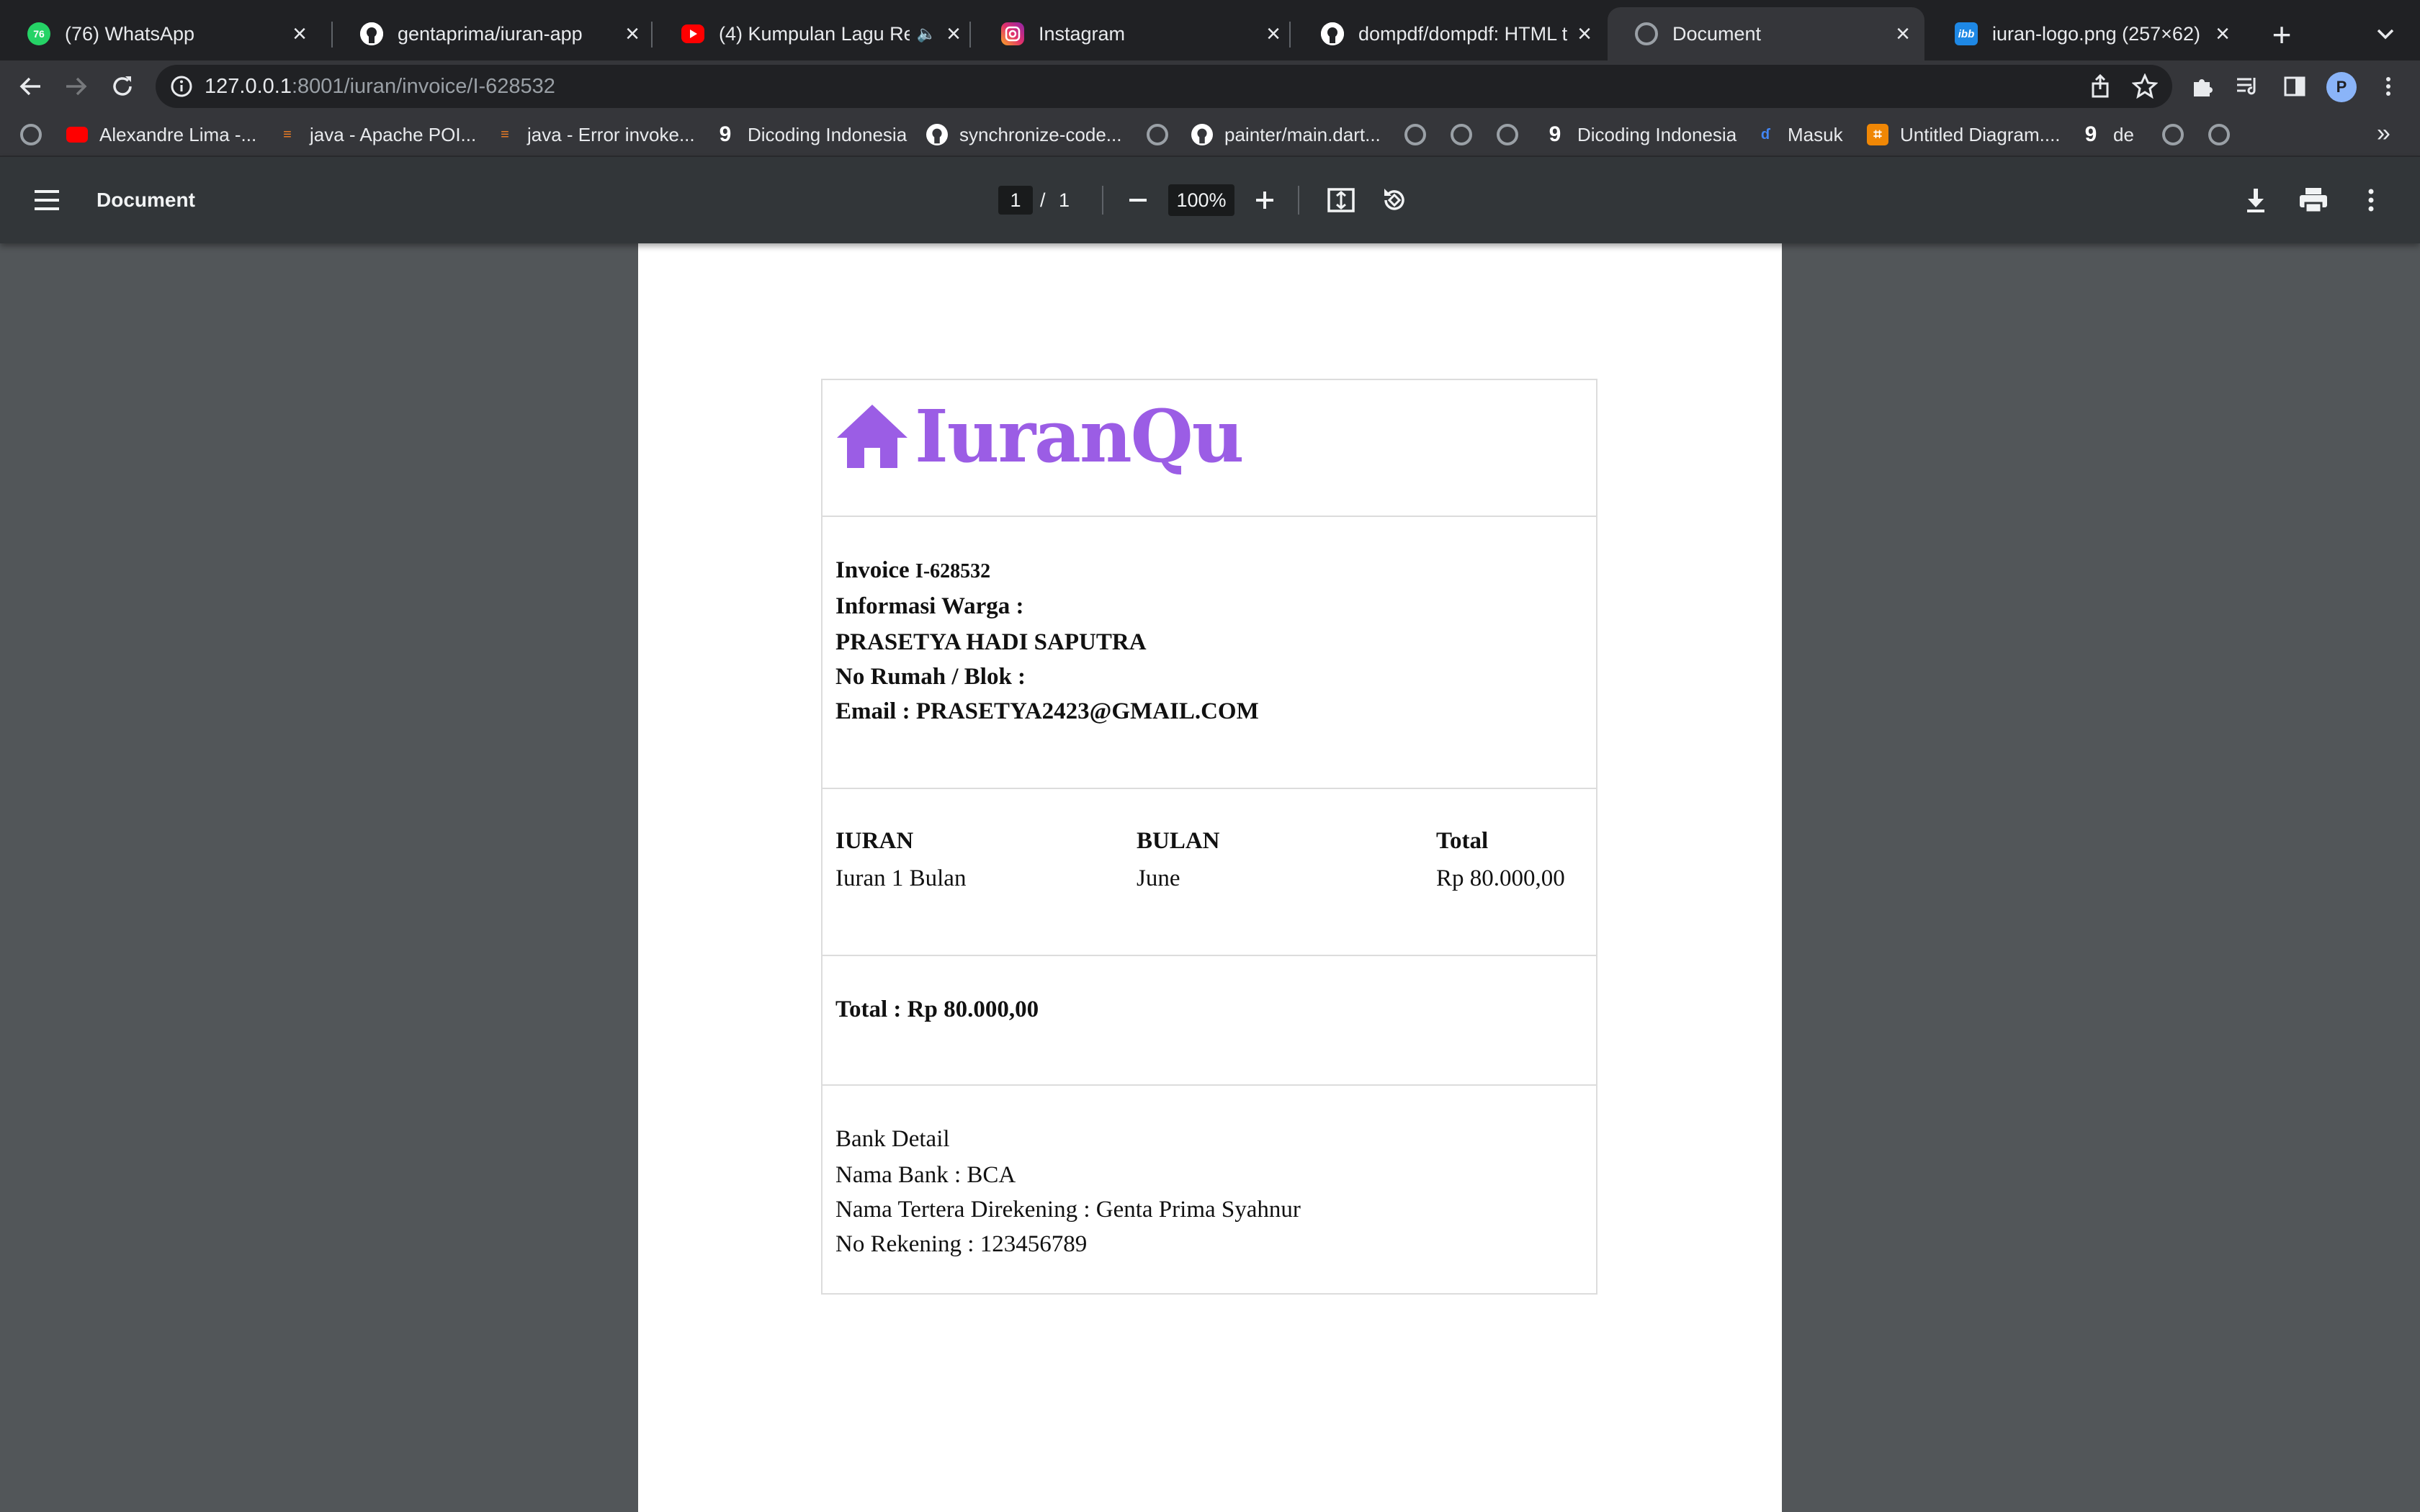 The height and width of the screenshot is (1512, 2420). What do you see at coordinates (1158, 878) in the screenshot?
I see `item-bulan: June` at bounding box center [1158, 878].